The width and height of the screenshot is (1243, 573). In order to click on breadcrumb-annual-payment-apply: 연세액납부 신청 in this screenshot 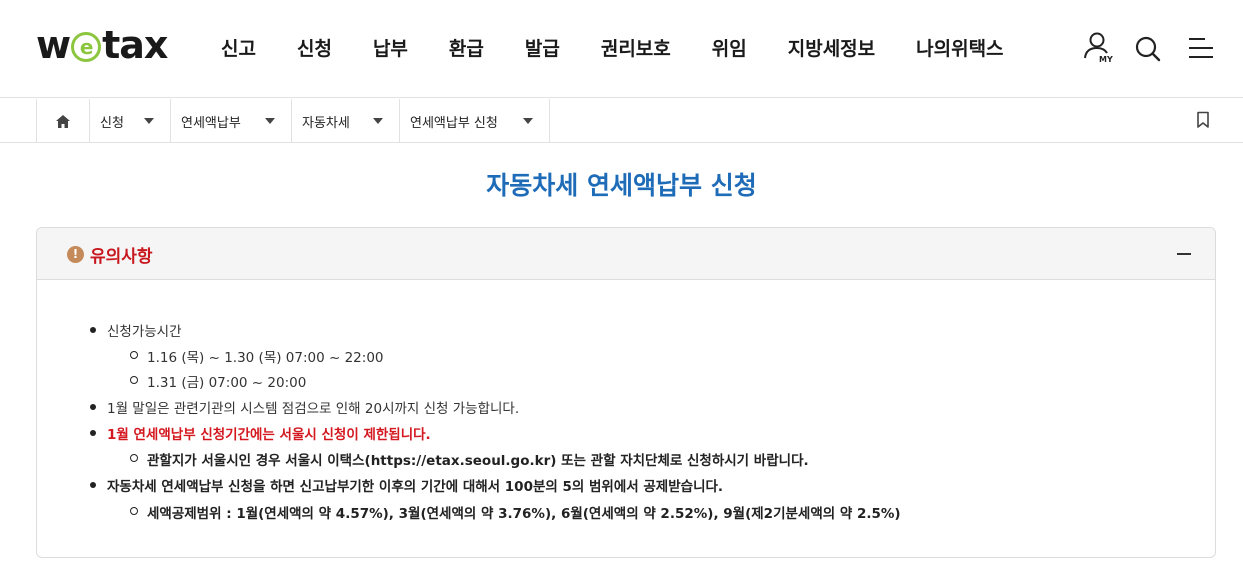, I will do `click(475, 121)`.